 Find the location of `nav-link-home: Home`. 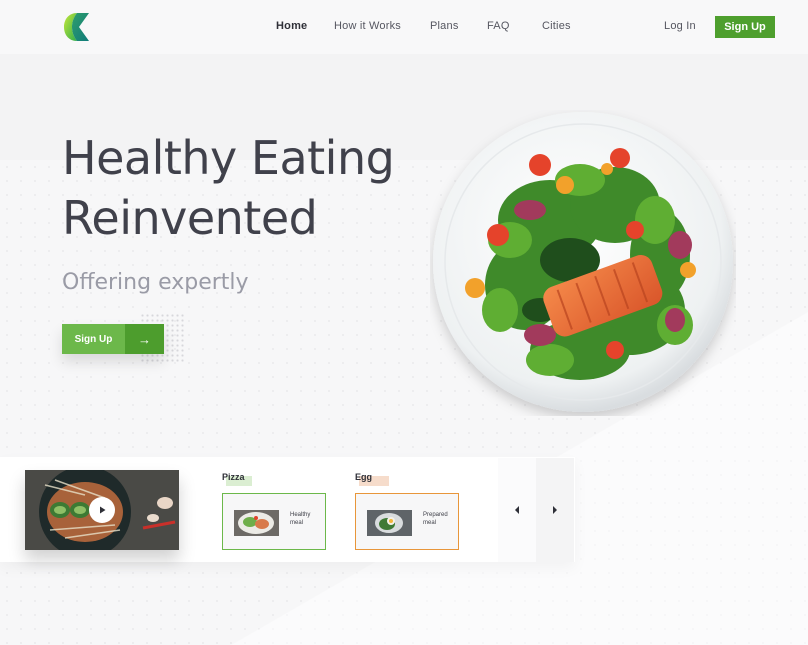

nav-link-home: Home is located at coordinates (291, 26).